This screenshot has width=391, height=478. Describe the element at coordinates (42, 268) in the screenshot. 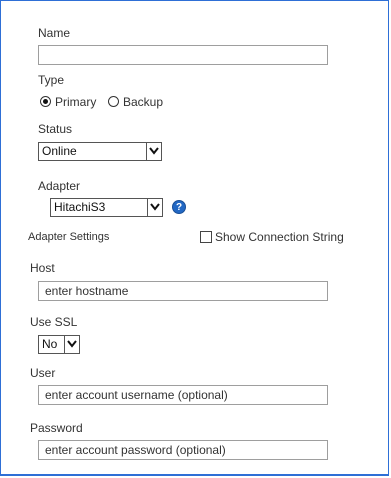

I see `host-label: Host` at that location.